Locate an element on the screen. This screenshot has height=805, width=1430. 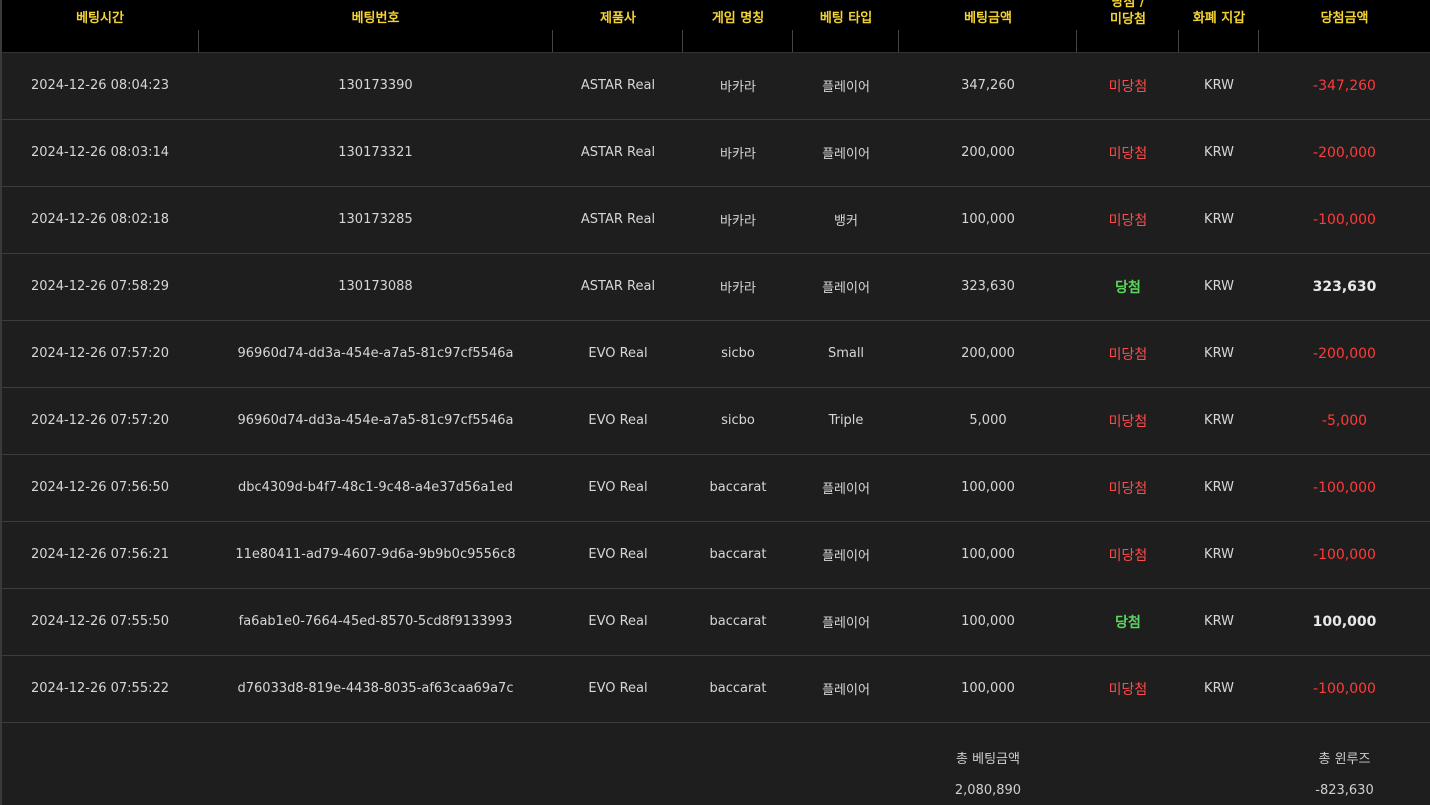
total-bet-label: 총 베팅금액 is located at coordinates (988, 759).